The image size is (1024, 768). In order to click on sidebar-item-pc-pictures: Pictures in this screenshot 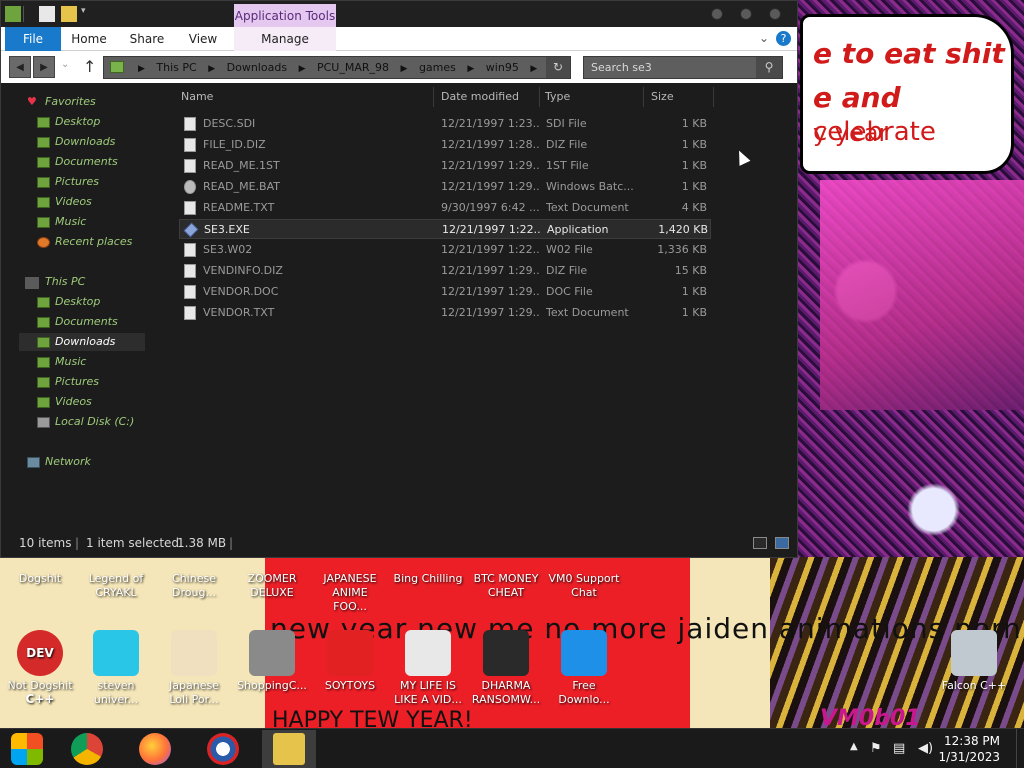, I will do `click(68, 382)`.